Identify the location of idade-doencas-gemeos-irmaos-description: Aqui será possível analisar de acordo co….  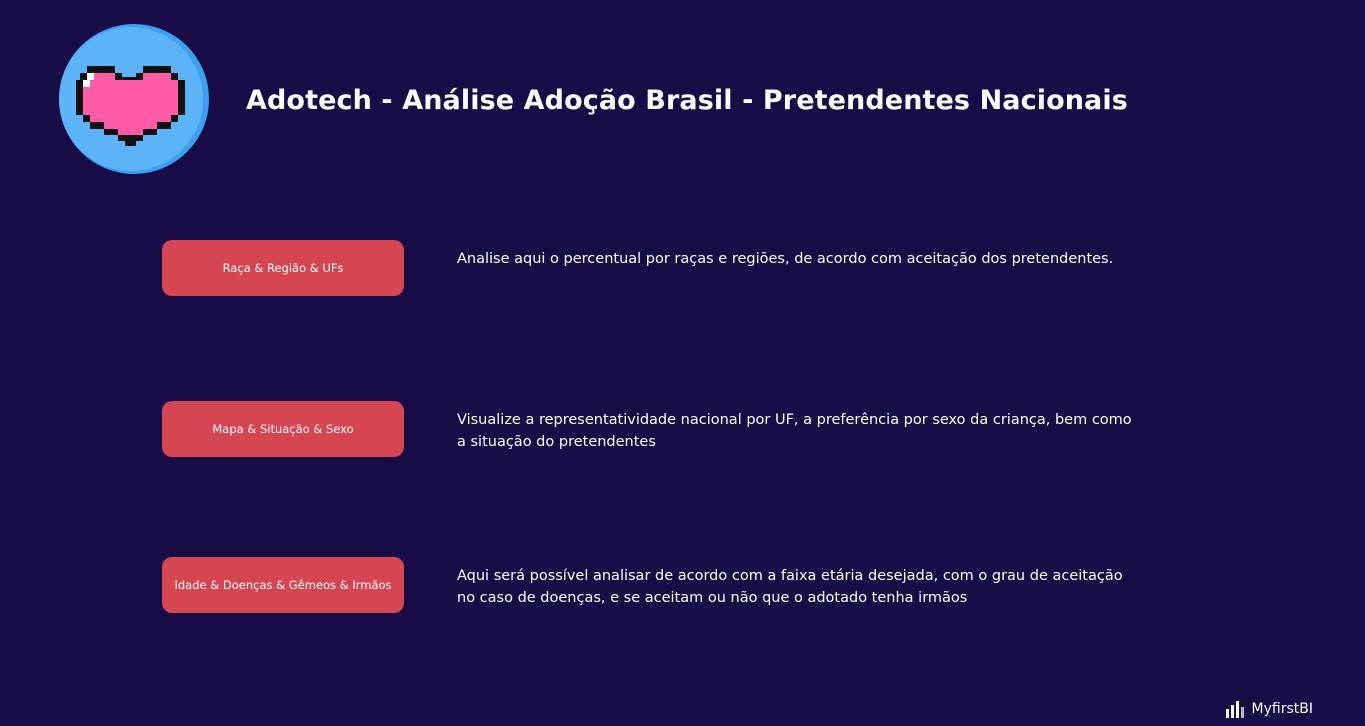
(790, 587).